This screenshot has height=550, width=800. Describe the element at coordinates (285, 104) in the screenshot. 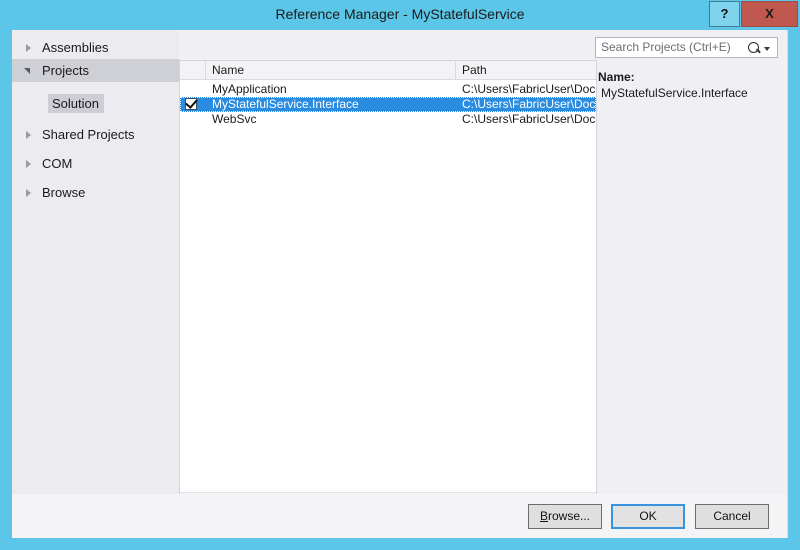

I see `row-name: MyStatefulService.Interface` at that location.